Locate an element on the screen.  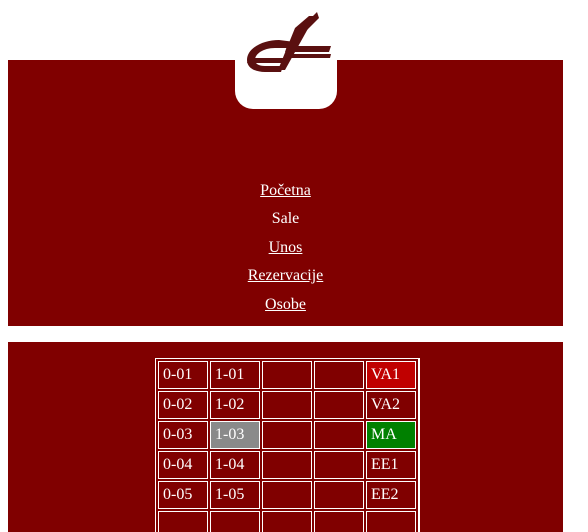
nav-item-sale: Sale is located at coordinates (285, 219).